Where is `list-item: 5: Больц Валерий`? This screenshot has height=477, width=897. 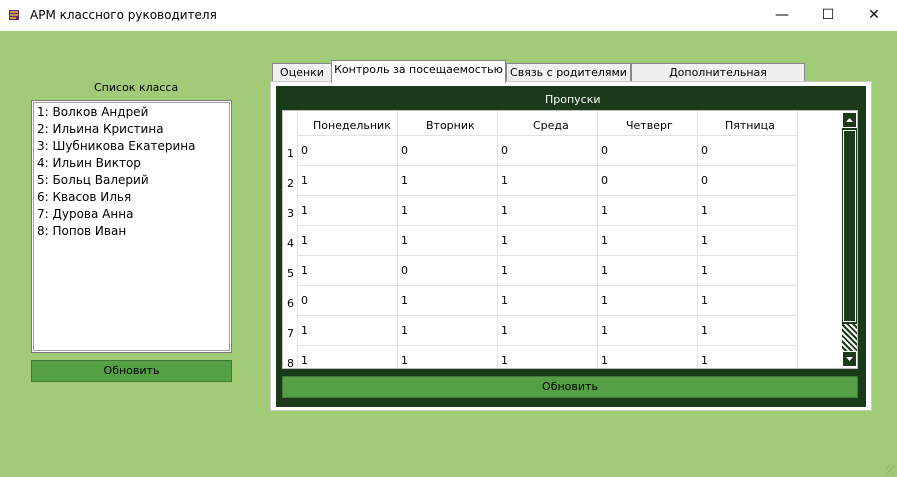 list-item: 5: Больц Валерий is located at coordinates (93, 180).